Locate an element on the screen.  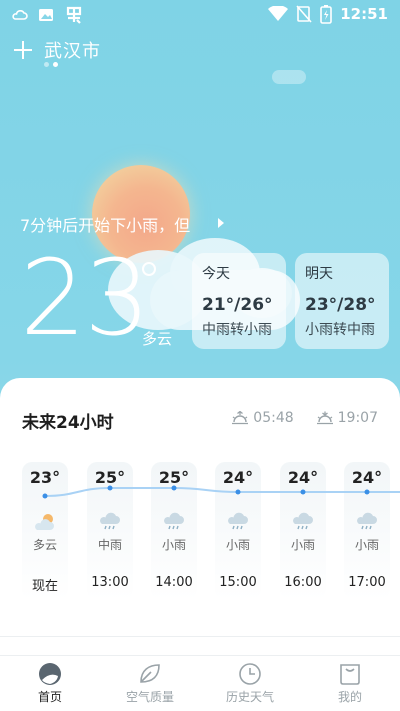
current-temperature: 23 is located at coordinates (85, 298).